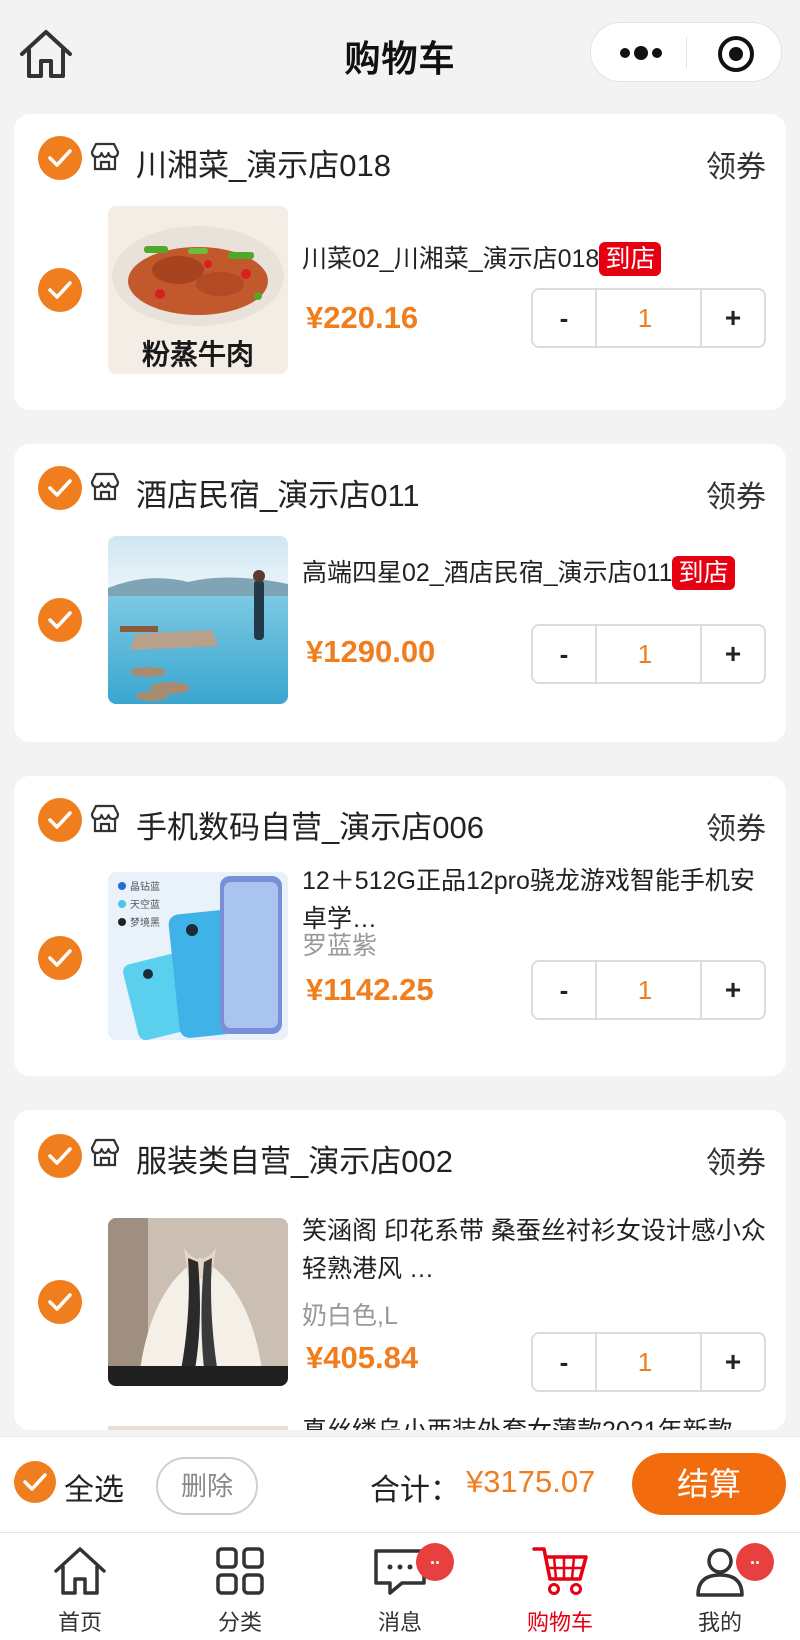  What do you see at coordinates (538, 1423) in the screenshot?
I see `product-title: 真丝缕乌小西装外套女薄款2021年新款` at bounding box center [538, 1423].